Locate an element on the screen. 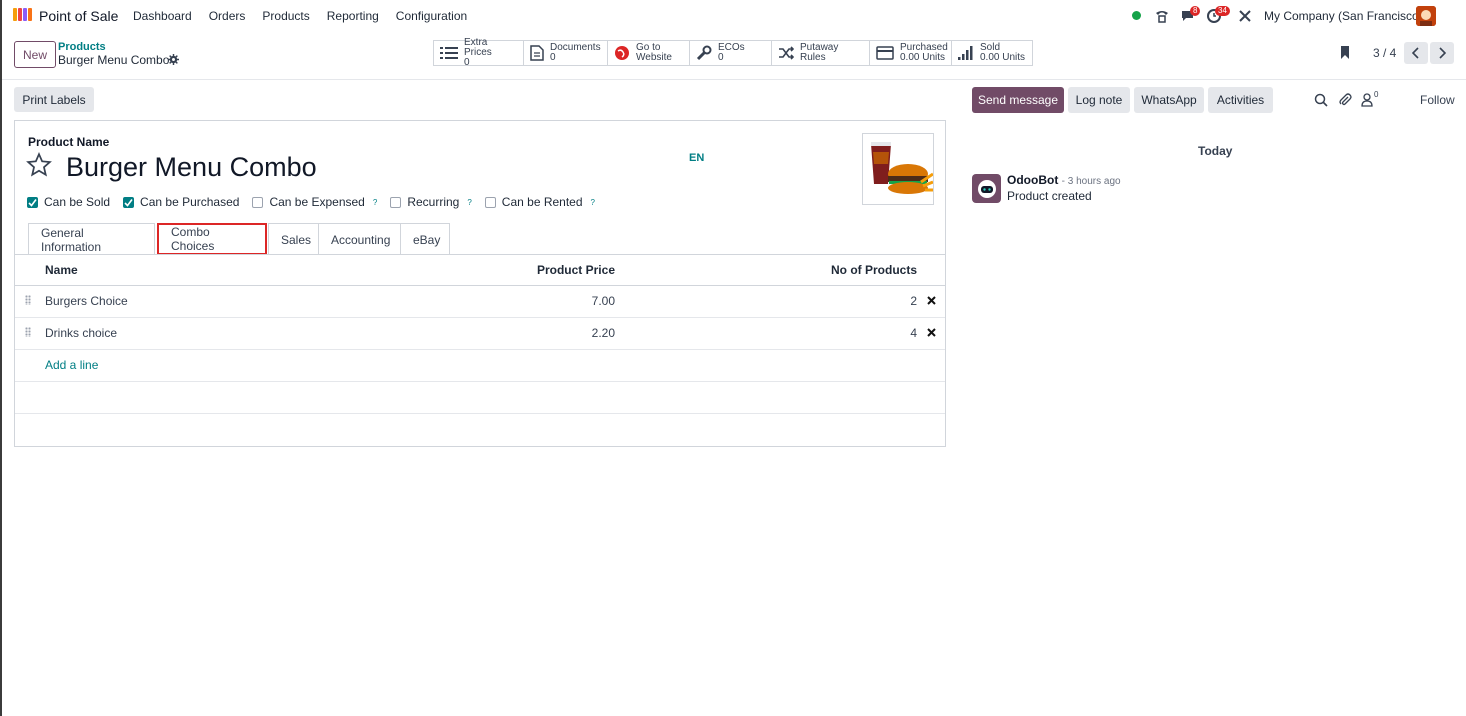 The height and width of the screenshot is (716, 1466). smart-button-extra-prices: Extra Prices 0 is located at coordinates (479, 53).